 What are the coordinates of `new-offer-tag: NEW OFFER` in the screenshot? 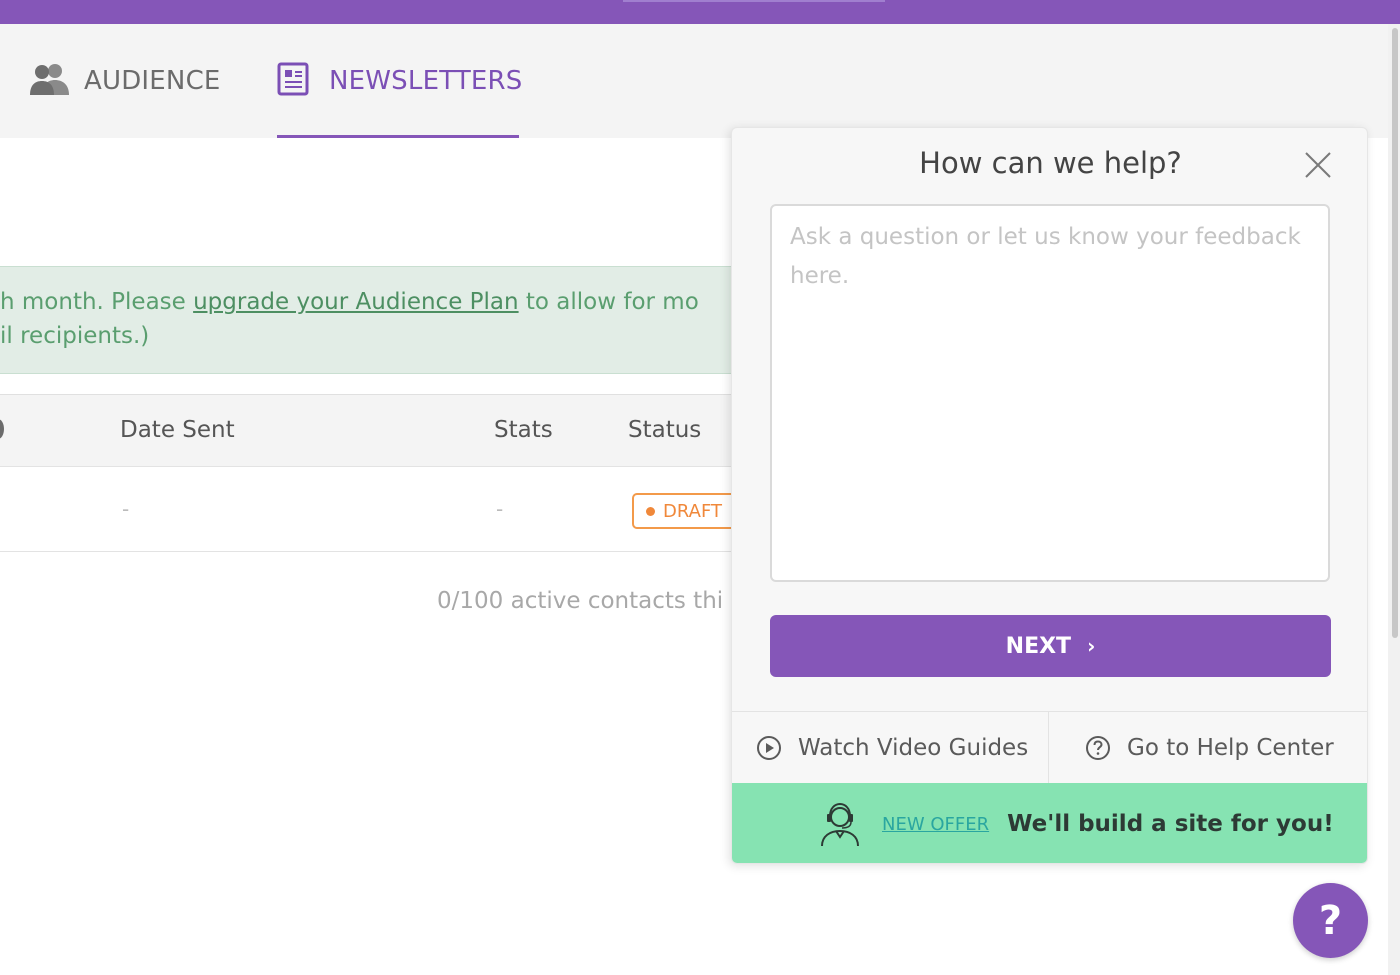 It's located at (935, 824).